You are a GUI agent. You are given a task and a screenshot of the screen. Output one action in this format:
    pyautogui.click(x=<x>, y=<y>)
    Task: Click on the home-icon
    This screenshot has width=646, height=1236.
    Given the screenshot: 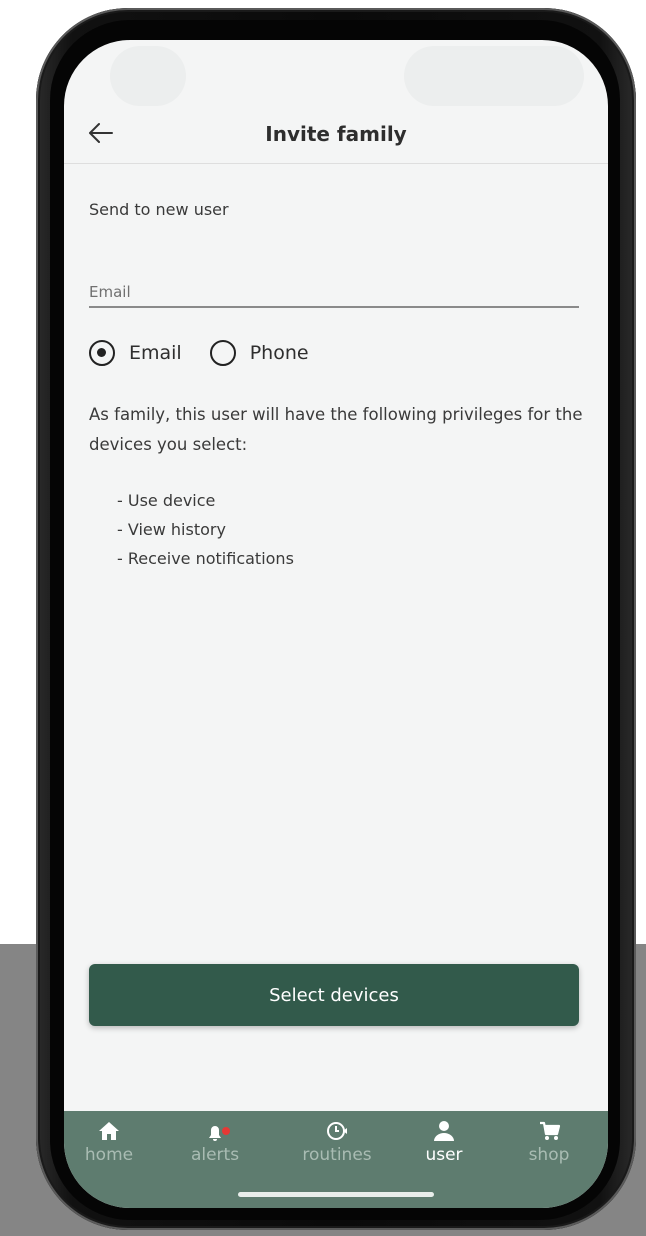 What is the action you would take?
    pyautogui.click(x=109, y=1131)
    